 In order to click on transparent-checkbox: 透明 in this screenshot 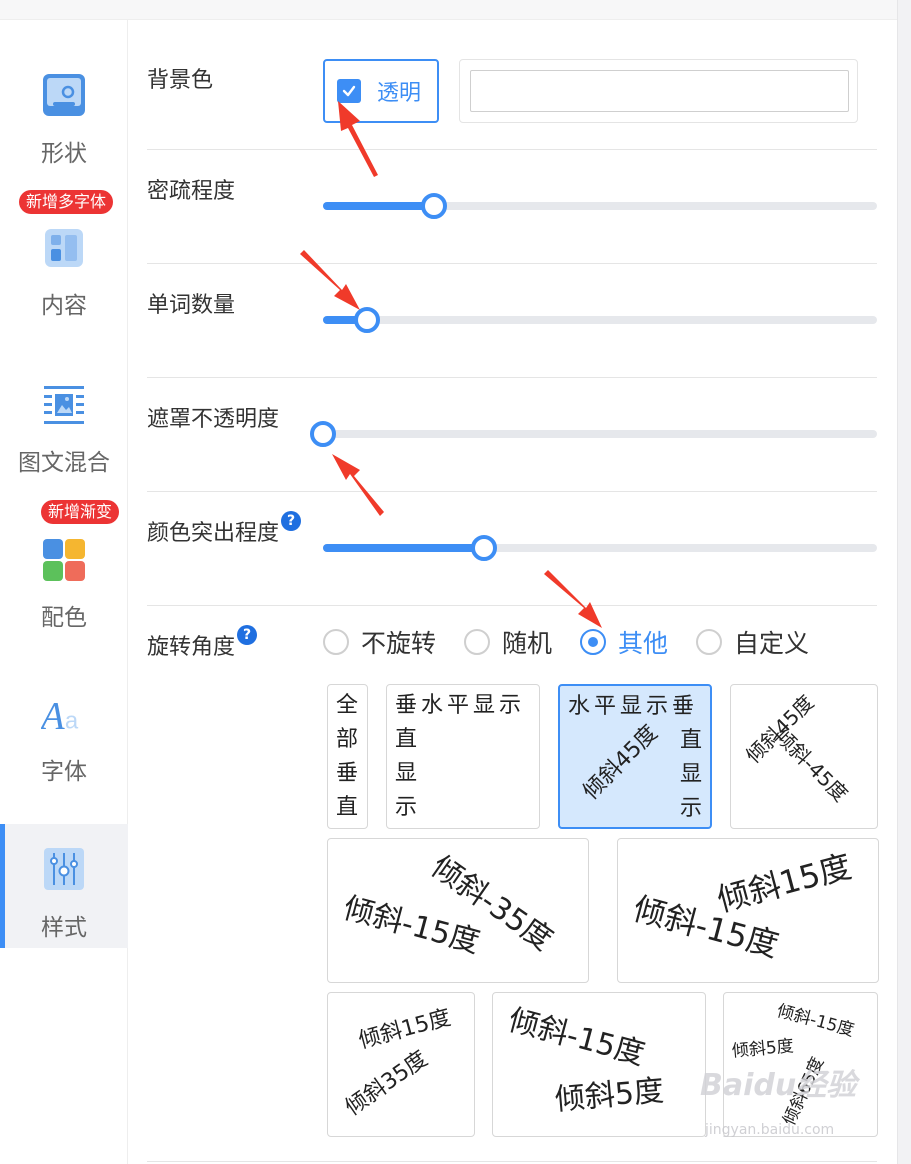, I will do `click(381, 91)`.